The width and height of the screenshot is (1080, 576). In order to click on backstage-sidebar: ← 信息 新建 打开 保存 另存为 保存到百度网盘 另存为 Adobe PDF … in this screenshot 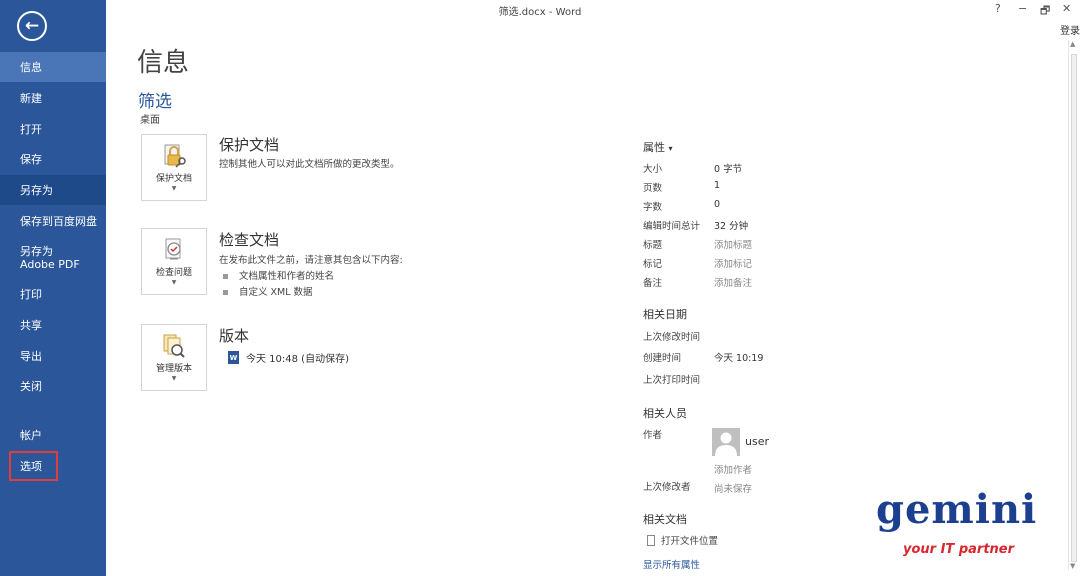, I will do `click(53, 288)`.